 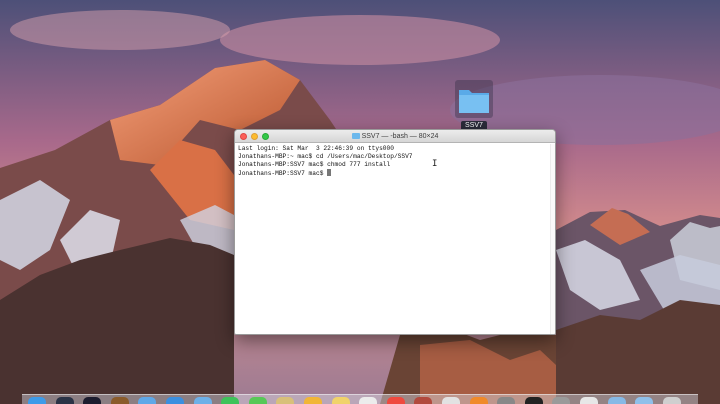 I want to click on launchpad-icon, so click(x=64, y=400).